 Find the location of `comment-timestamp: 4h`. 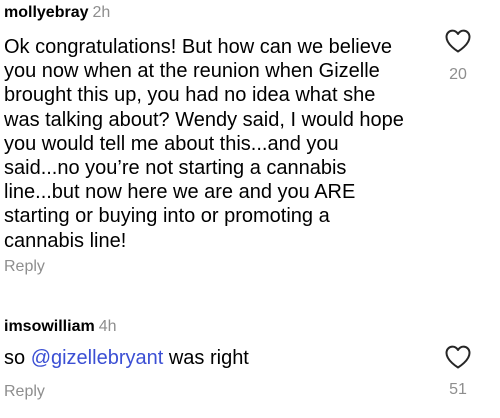

comment-timestamp: 4h is located at coordinates (107, 326).